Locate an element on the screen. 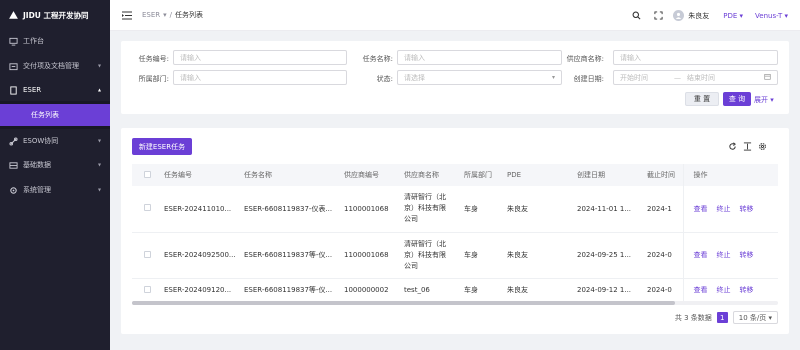 This screenshot has width=800, height=350. status-select: 请选择 ▾ is located at coordinates (479, 77).